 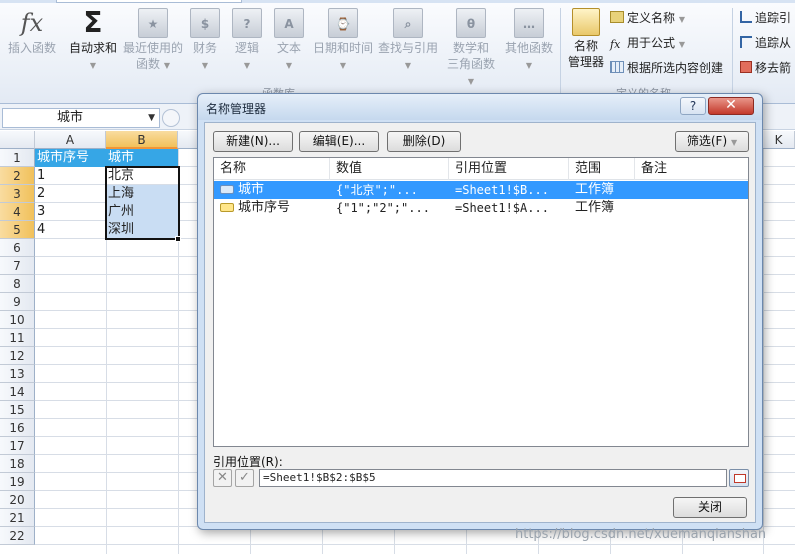 I want to click on autosum-button: Σ 自动求和 ▼, so click(x=93, y=41).